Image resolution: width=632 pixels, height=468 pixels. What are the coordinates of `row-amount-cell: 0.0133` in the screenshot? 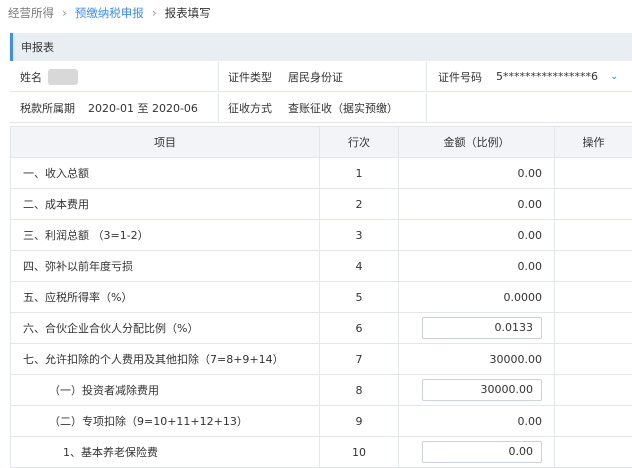 It's located at (477, 328).